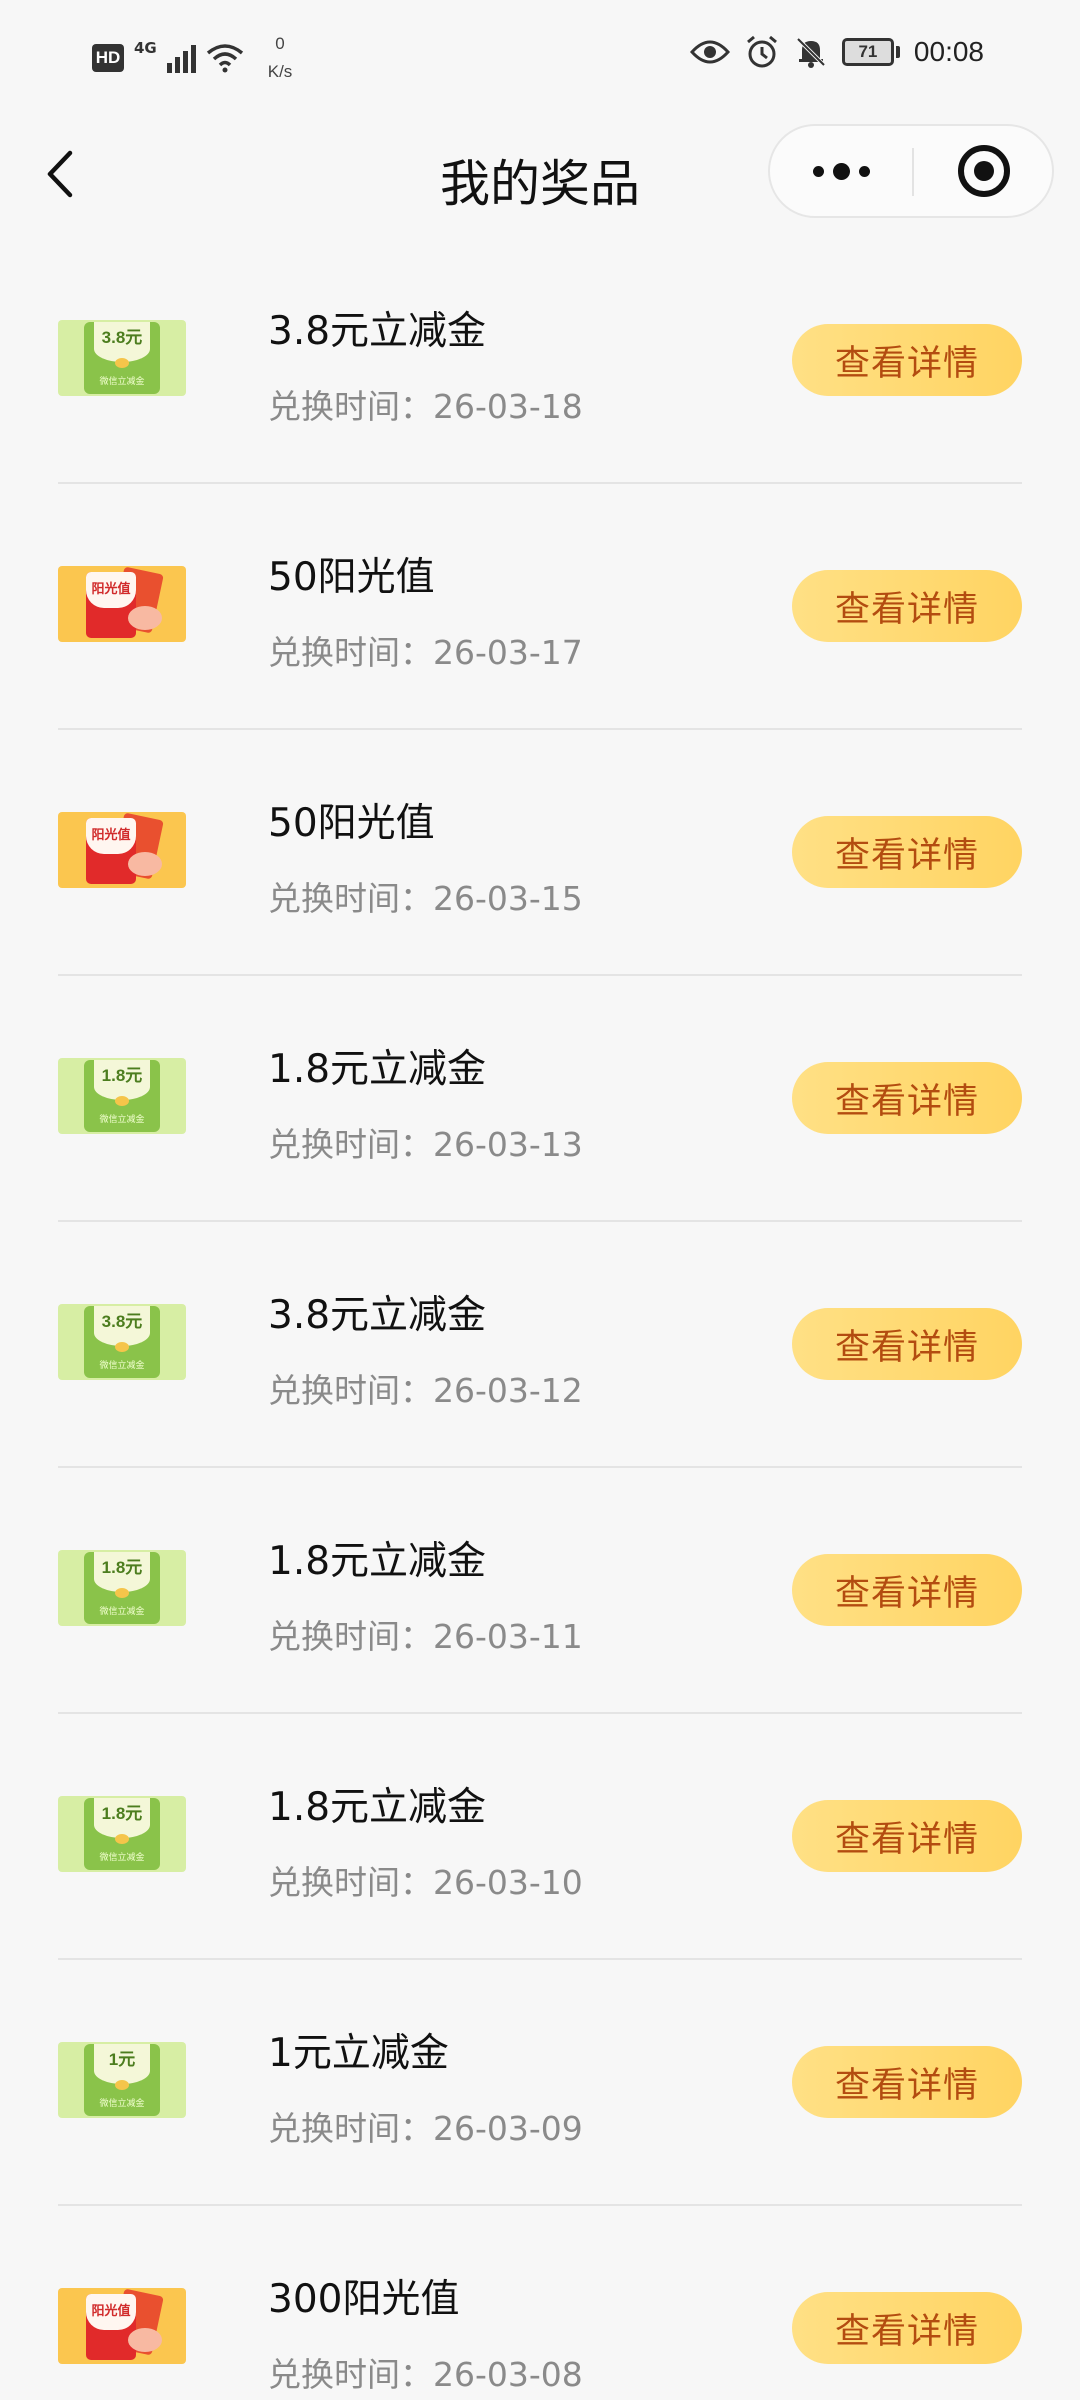  Describe the element at coordinates (841, 171) in the screenshot. I see `more-button` at that location.